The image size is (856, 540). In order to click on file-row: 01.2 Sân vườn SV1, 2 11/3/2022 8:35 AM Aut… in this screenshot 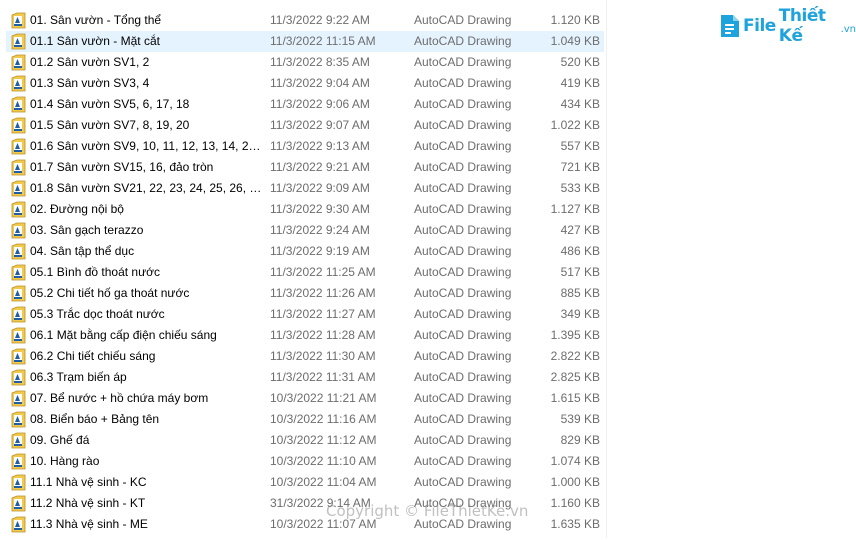, I will do `click(305, 62)`.